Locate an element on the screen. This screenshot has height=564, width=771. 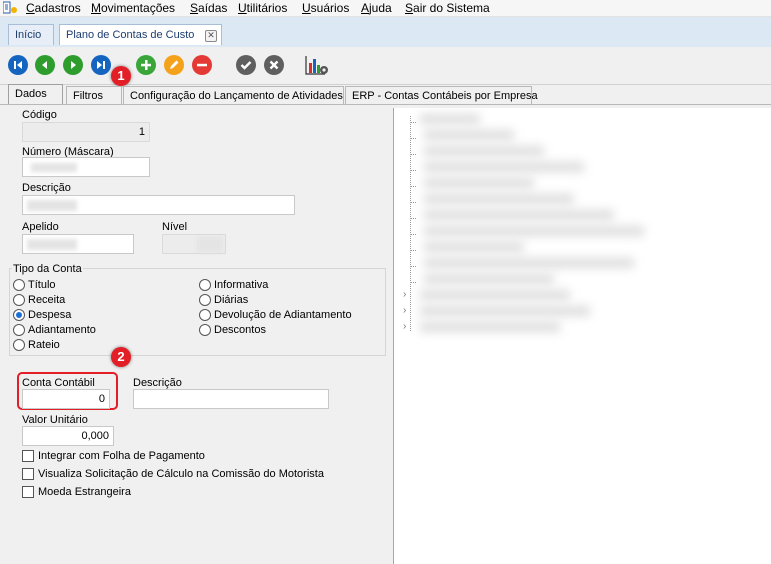
cancel-button is located at coordinates (274, 65).